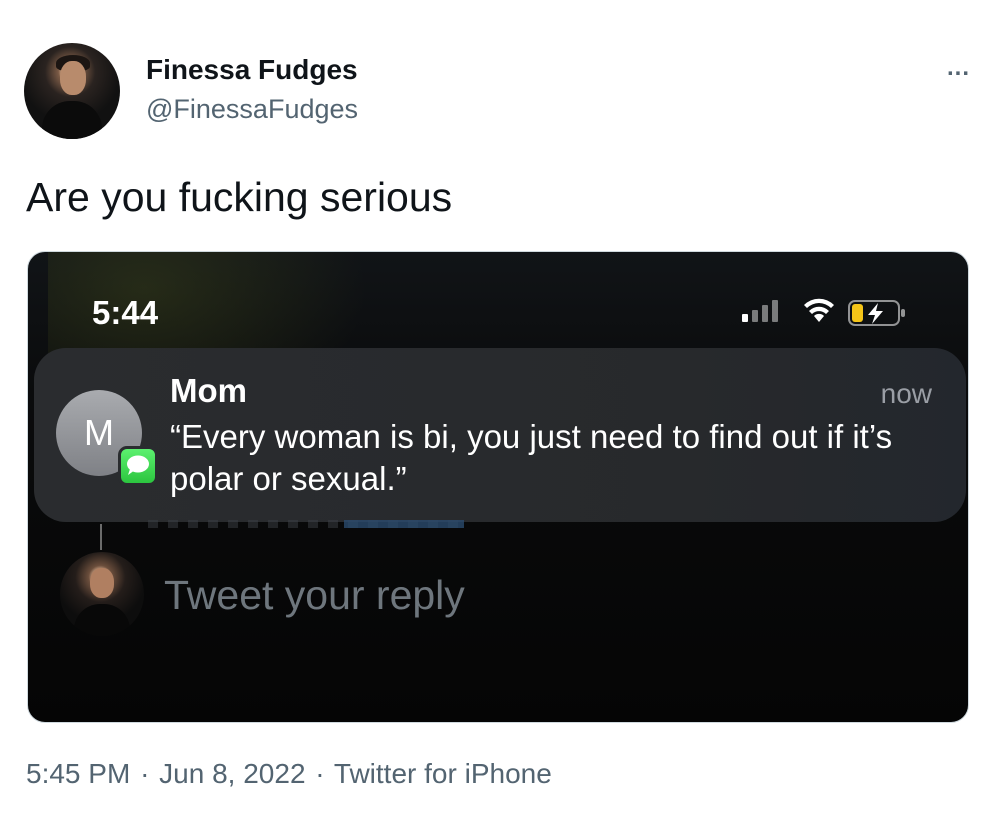  I want to click on tweet-source: Twitter for iPhone, so click(443, 773).